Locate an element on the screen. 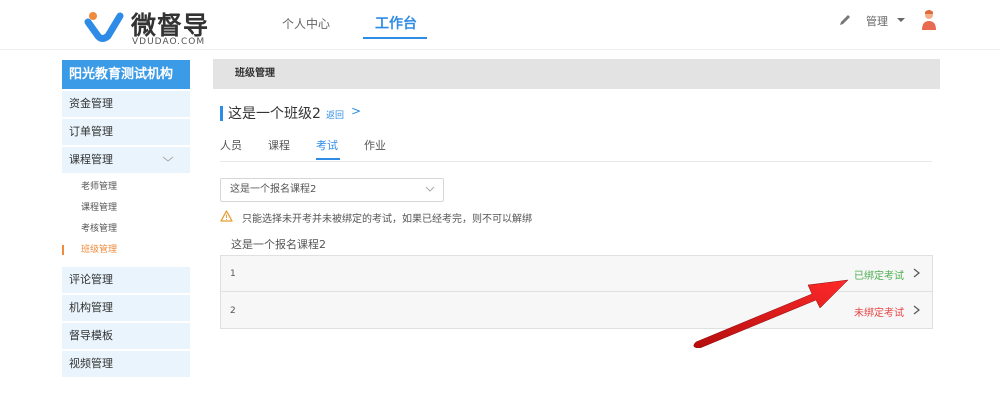 Image resolution: width=1000 pixels, height=417 pixels. status-bound: 已绑定考试 is located at coordinates (879, 276).